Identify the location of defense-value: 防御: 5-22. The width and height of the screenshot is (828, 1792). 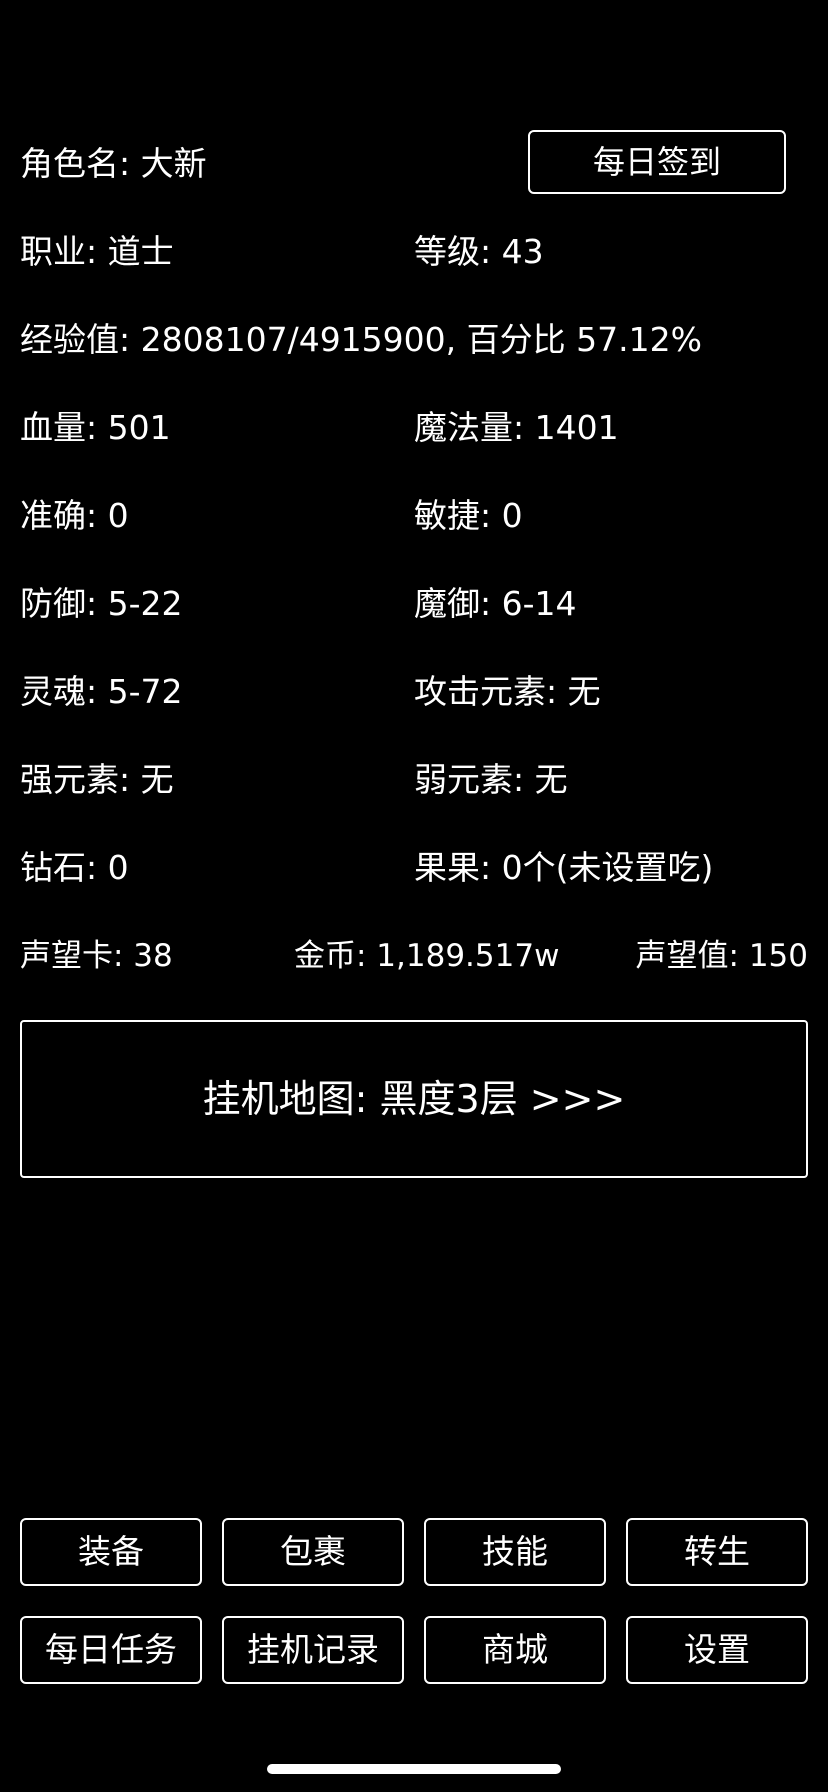
(101, 603).